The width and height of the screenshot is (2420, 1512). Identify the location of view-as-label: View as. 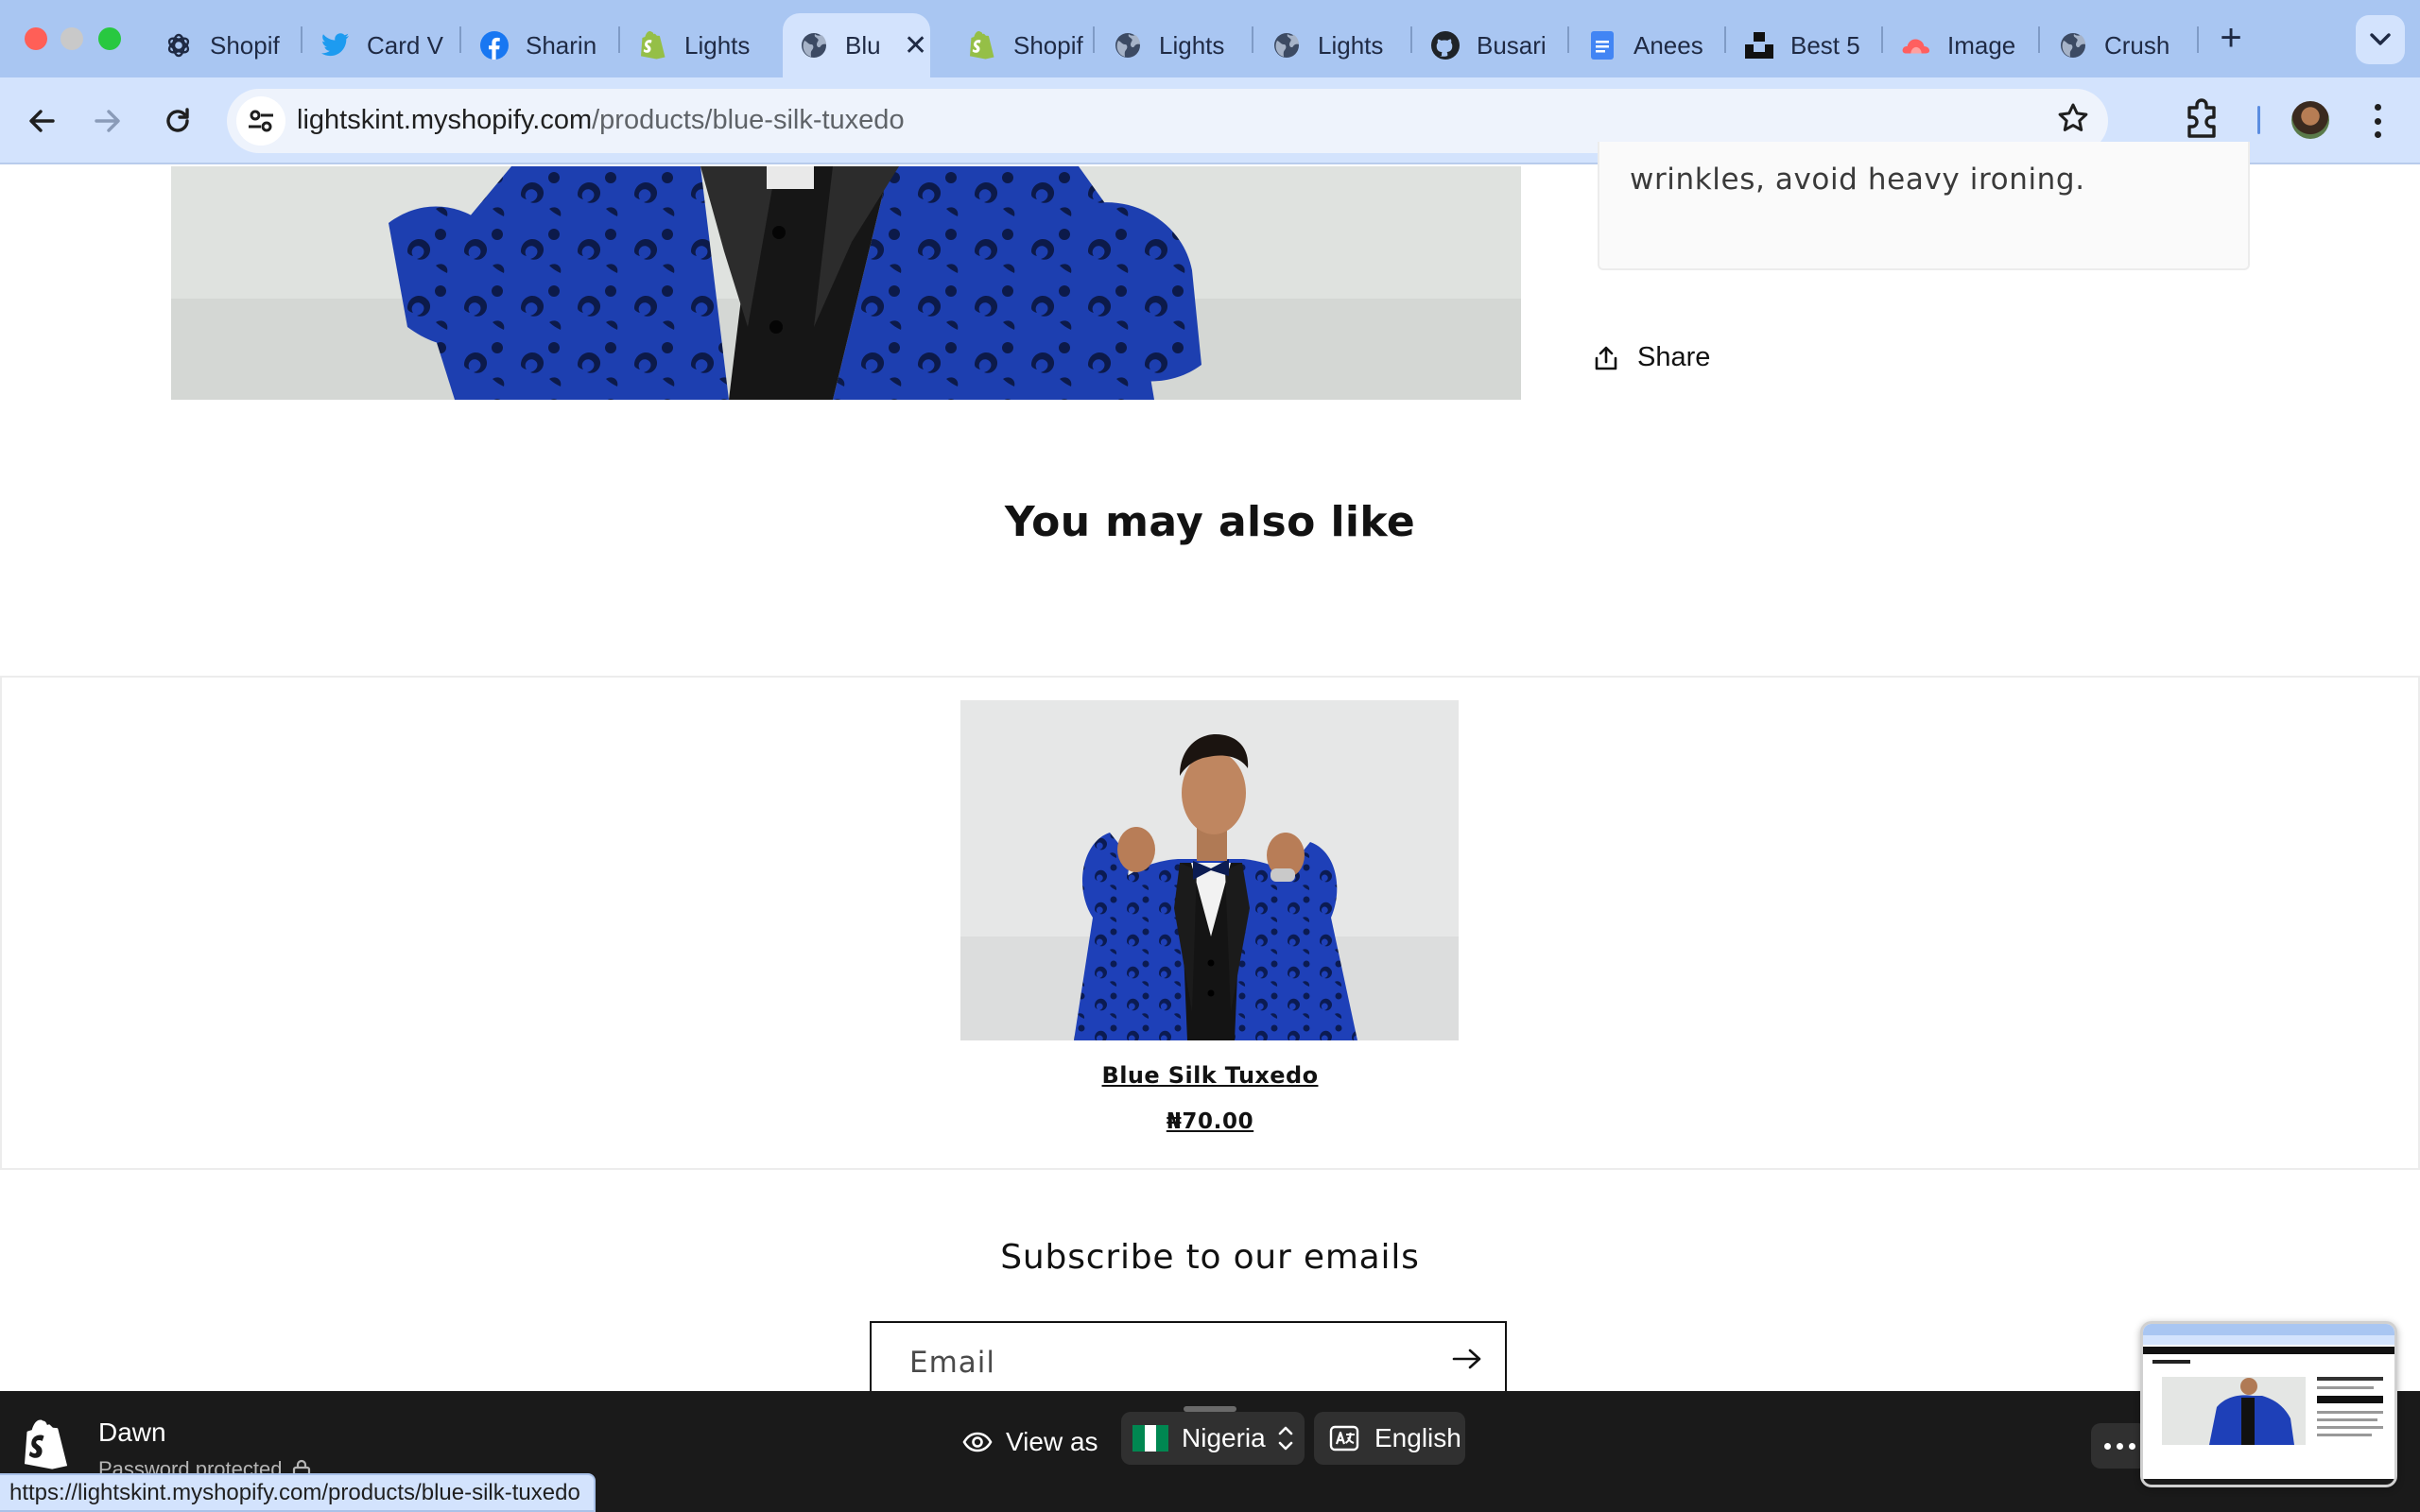
(1030, 1442).